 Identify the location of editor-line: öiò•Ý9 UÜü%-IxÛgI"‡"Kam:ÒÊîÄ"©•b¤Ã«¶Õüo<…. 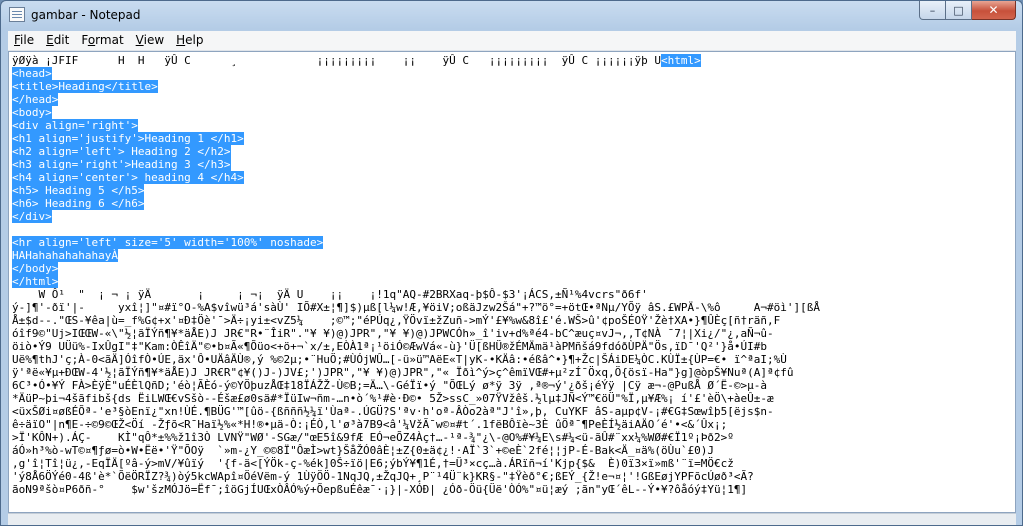
(416, 346).